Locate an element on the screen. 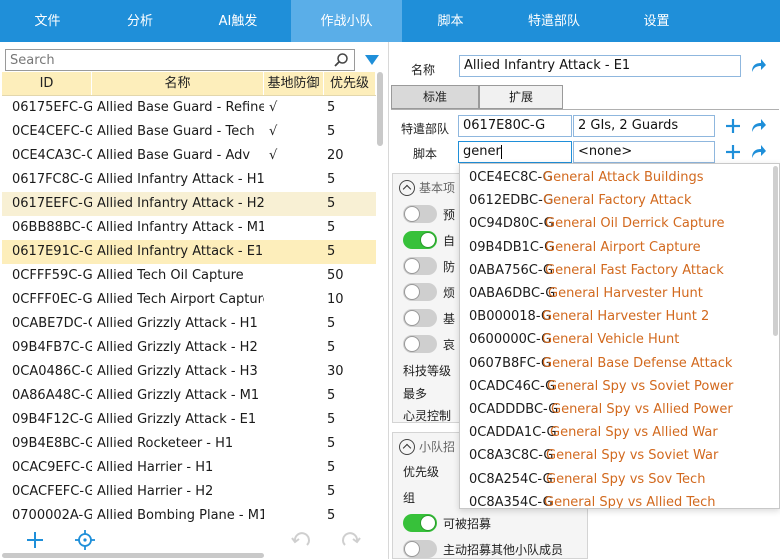 The width and height of the screenshot is (780, 559). tab-scripts: 脚本 is located at coordinates (450, 21).